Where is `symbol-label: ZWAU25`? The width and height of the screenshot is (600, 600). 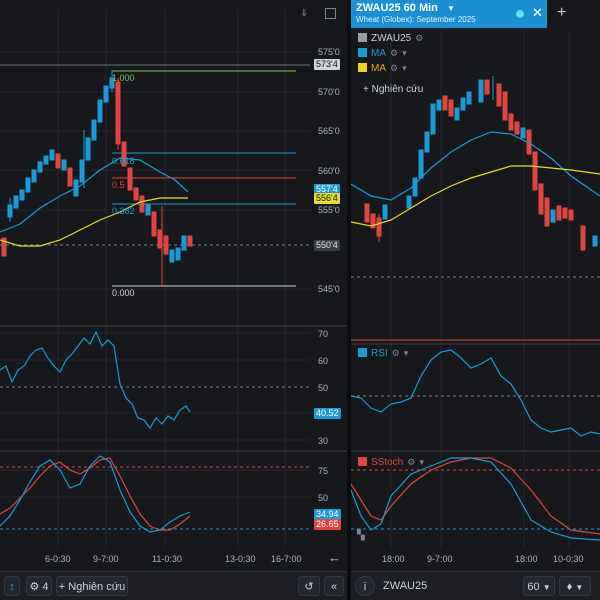 symbol-label: ZWAU25 is located at coordinates (405, 586).